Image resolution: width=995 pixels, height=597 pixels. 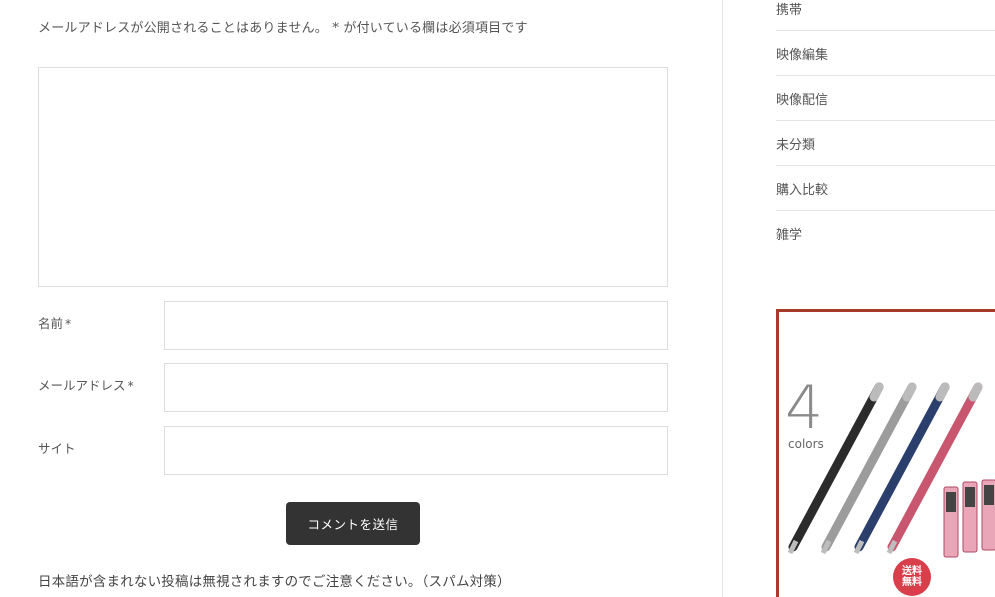 What do you see at coordinates (353, 523) in the screenshot?
I see `submit-comment-button: コメントを送信` at bounding box center [353, 523].